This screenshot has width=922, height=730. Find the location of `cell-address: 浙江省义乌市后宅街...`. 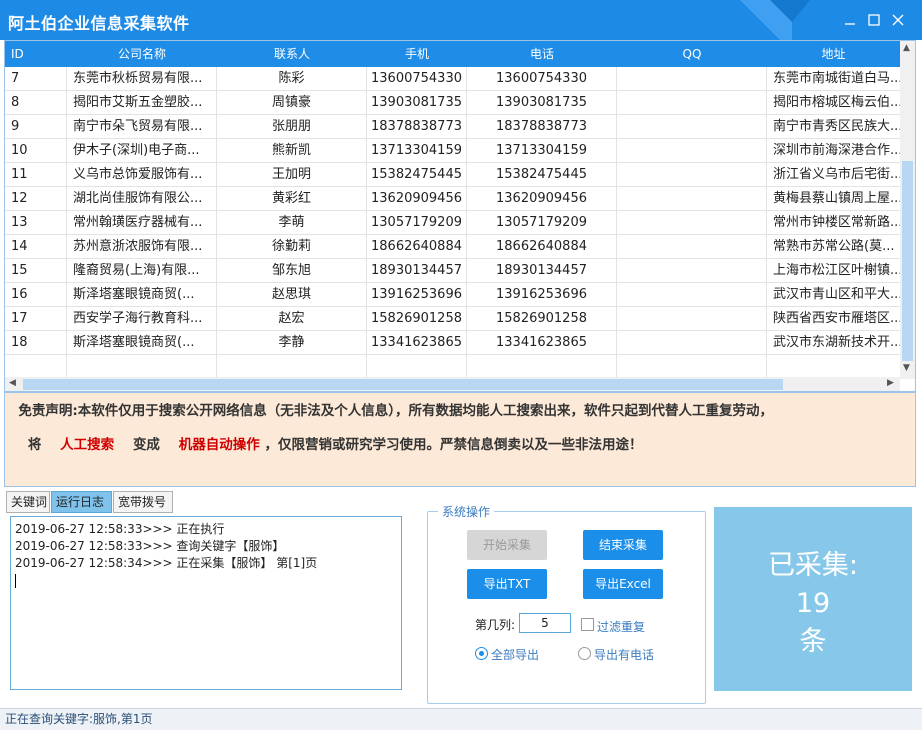

cell-address: 浙江省义乌市后宅街... is located at coordinates (833, 175).